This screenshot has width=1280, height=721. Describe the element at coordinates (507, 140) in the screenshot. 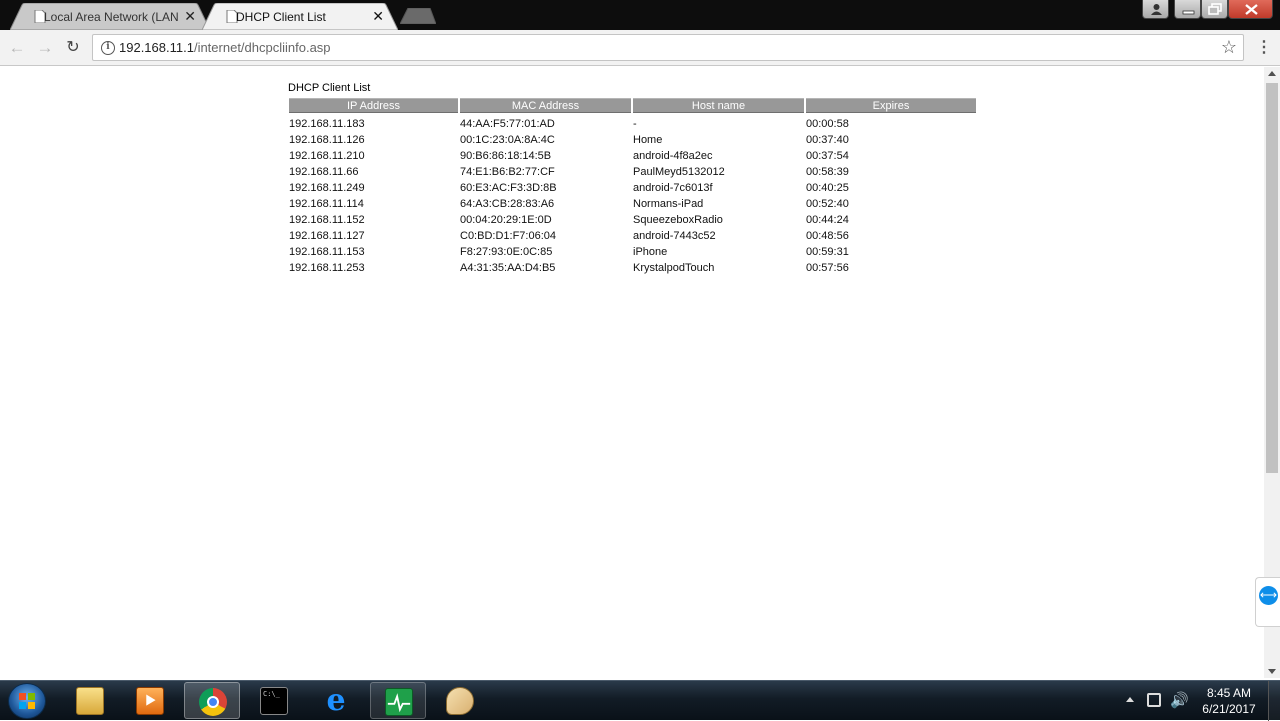

I see `mac-address-cell: 00:1C:23:0A:8A:4C` at that location.